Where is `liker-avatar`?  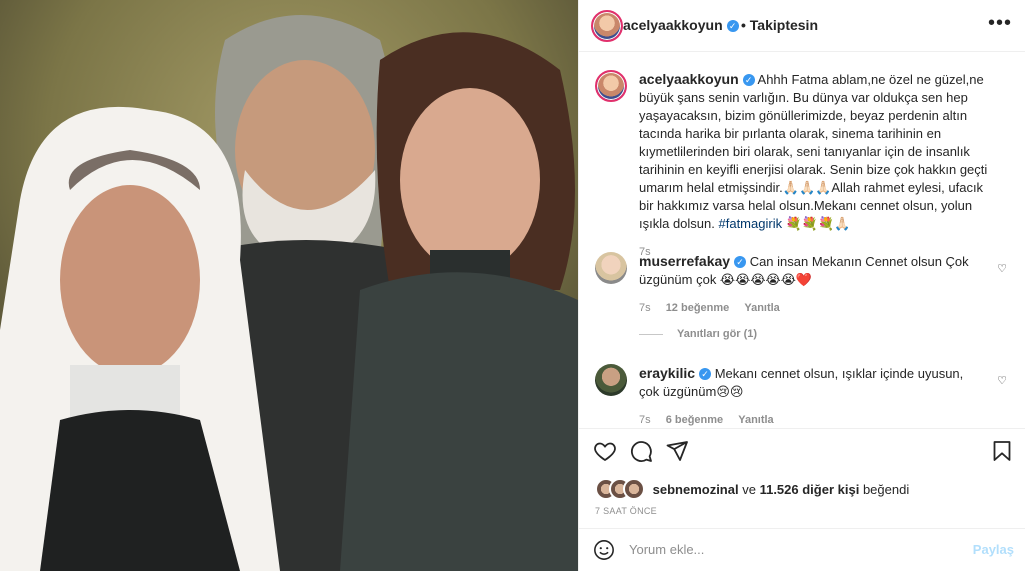 liker-avatar is located at coordinates (634, 489).